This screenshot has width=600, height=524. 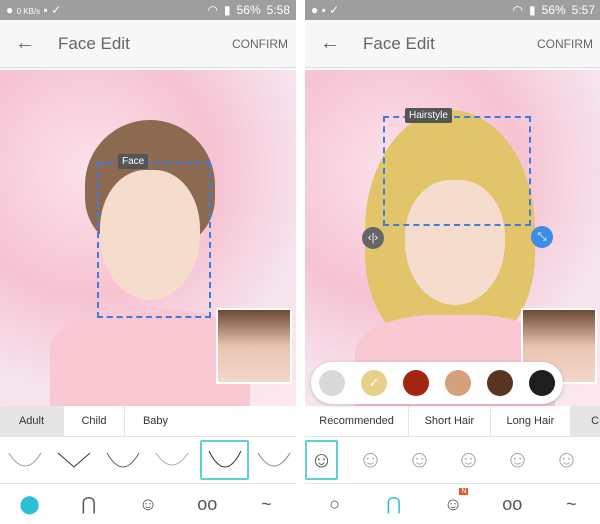 What do you see at coordinates (334, 504) in the screenshot?
I see `face-shape-icon: ○` at bounding box center [334, 504].